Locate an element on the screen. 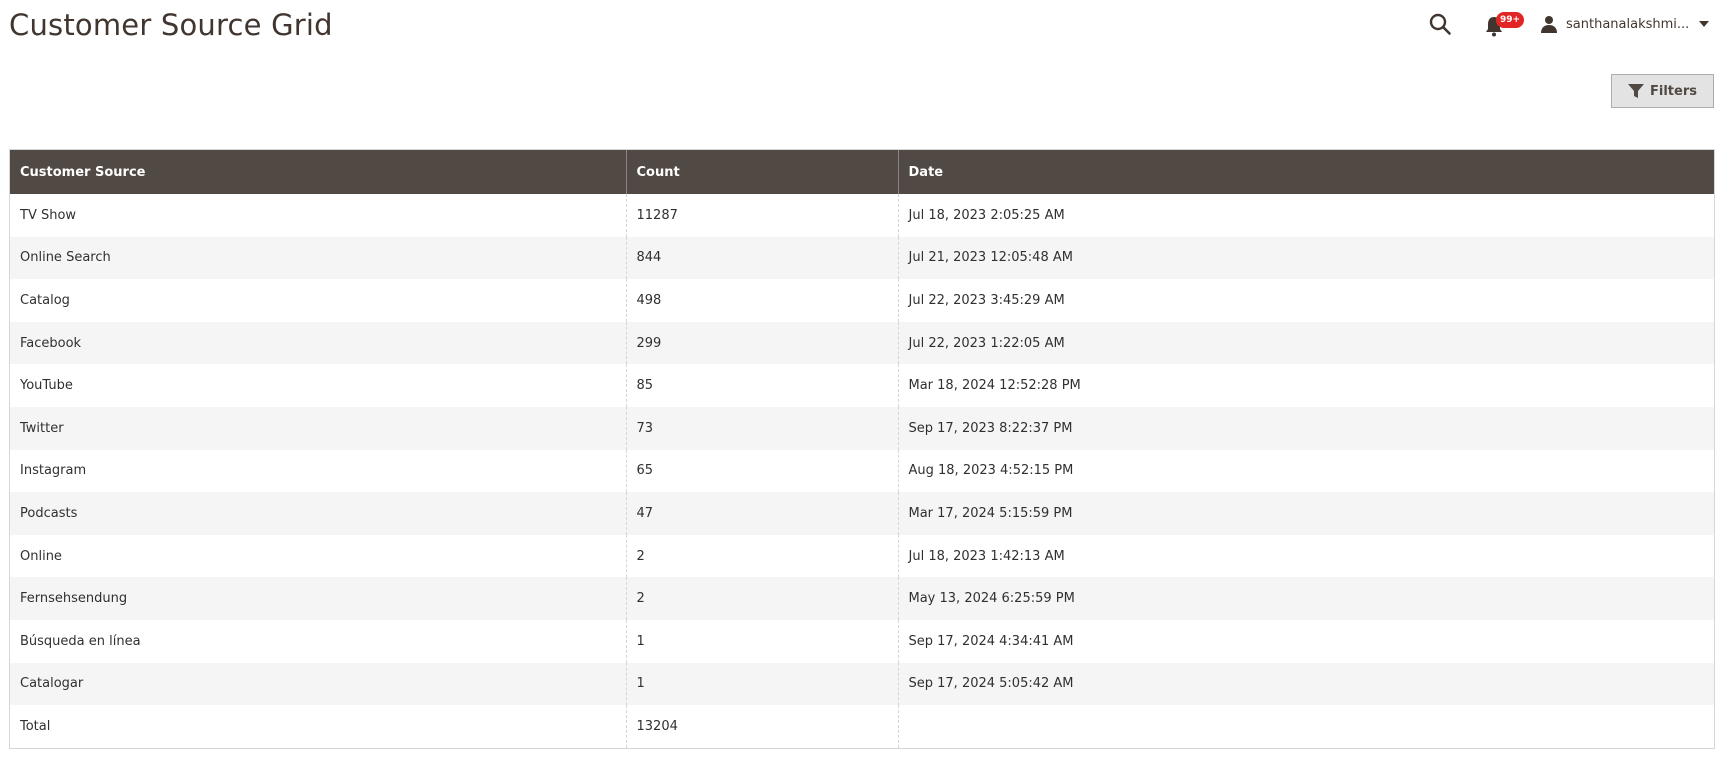 This screenshot has width=1721, height=783. cell-count: 498 is located at coordinates (762, 300).